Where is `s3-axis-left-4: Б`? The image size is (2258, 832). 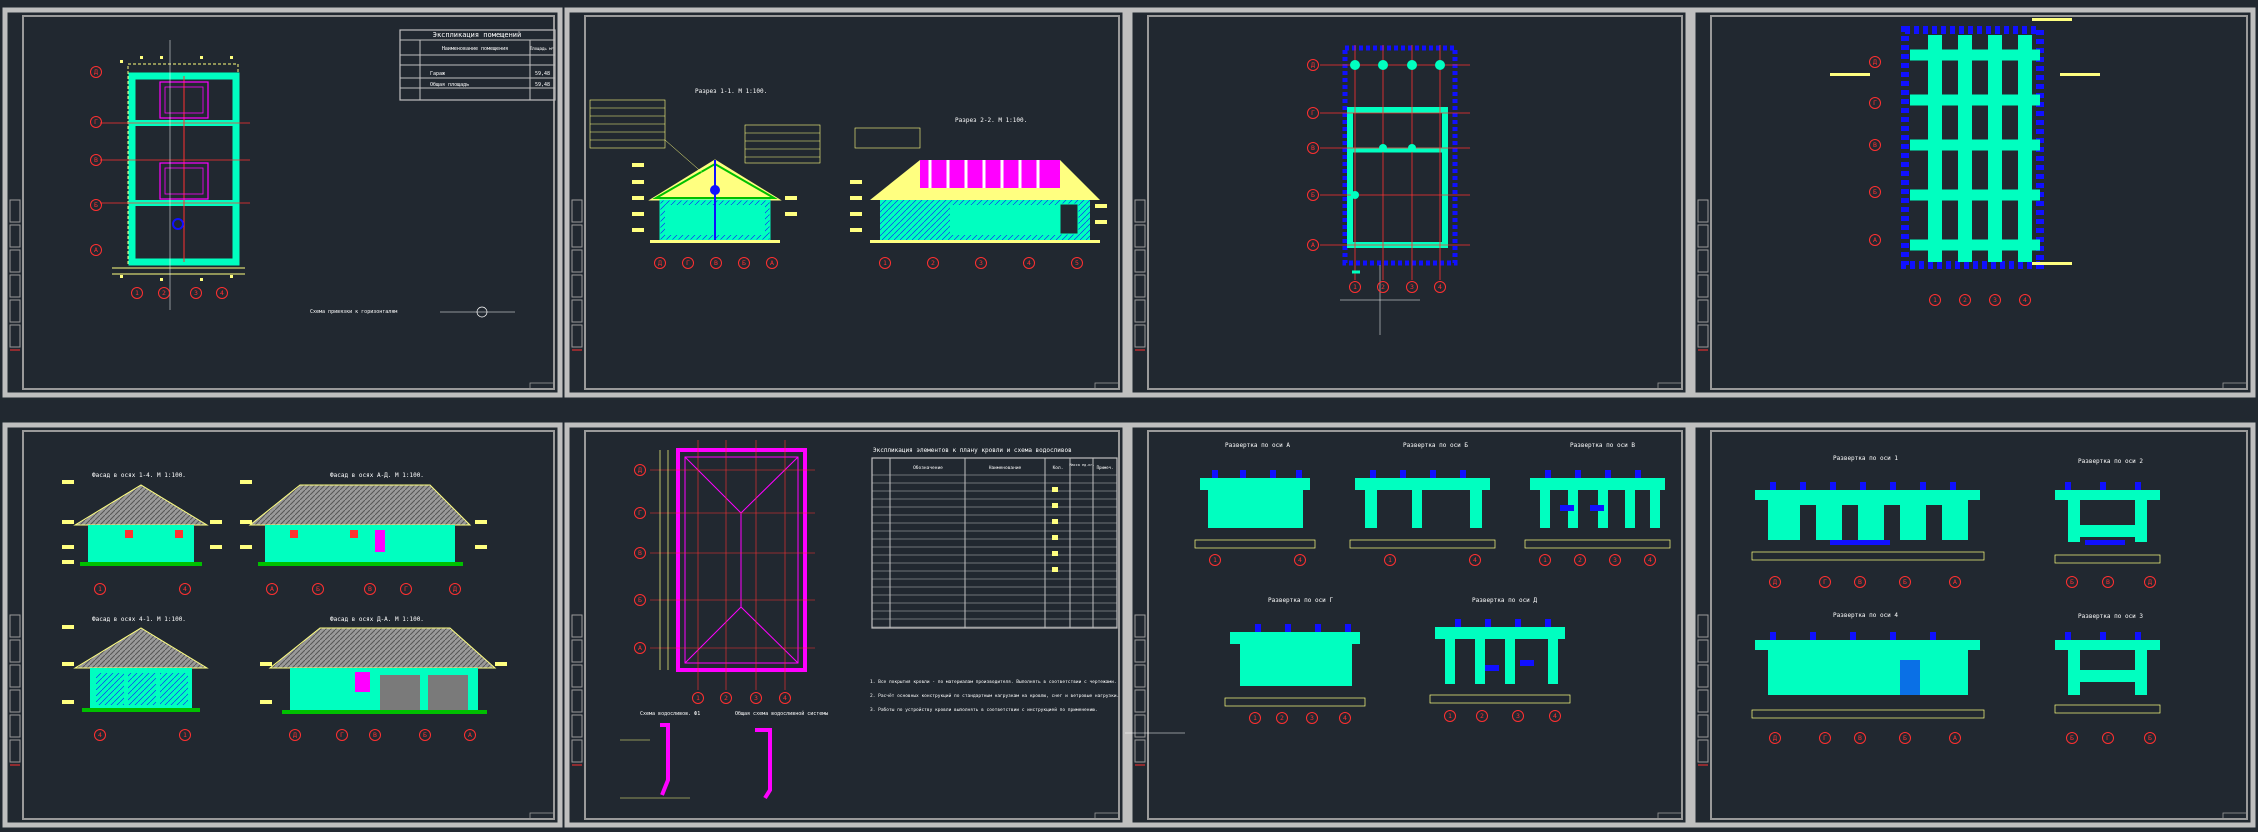 s3-axis-left-4: Б is located at coordinates (1313, 195).